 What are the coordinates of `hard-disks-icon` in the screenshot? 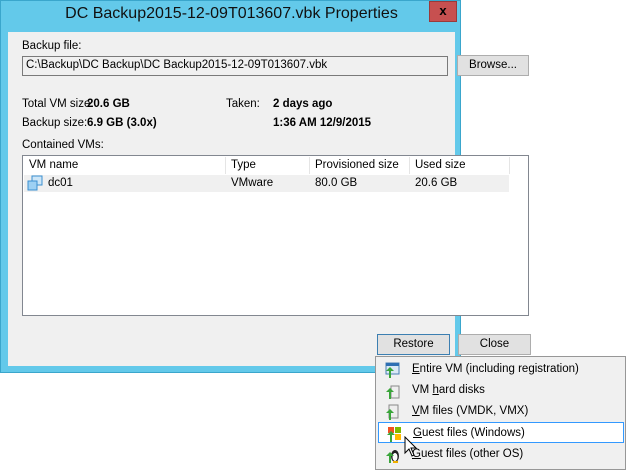 It's located at (393, 392).